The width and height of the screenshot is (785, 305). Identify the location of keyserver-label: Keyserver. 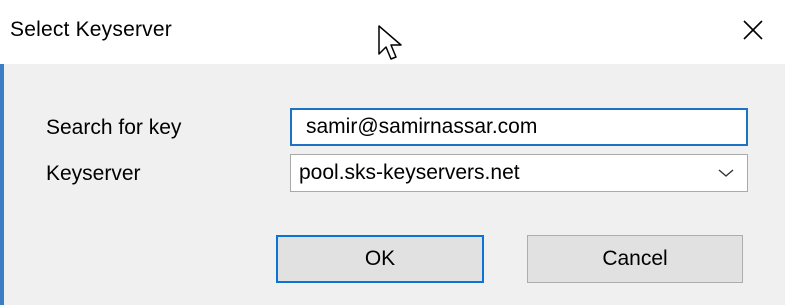
(93, 173).